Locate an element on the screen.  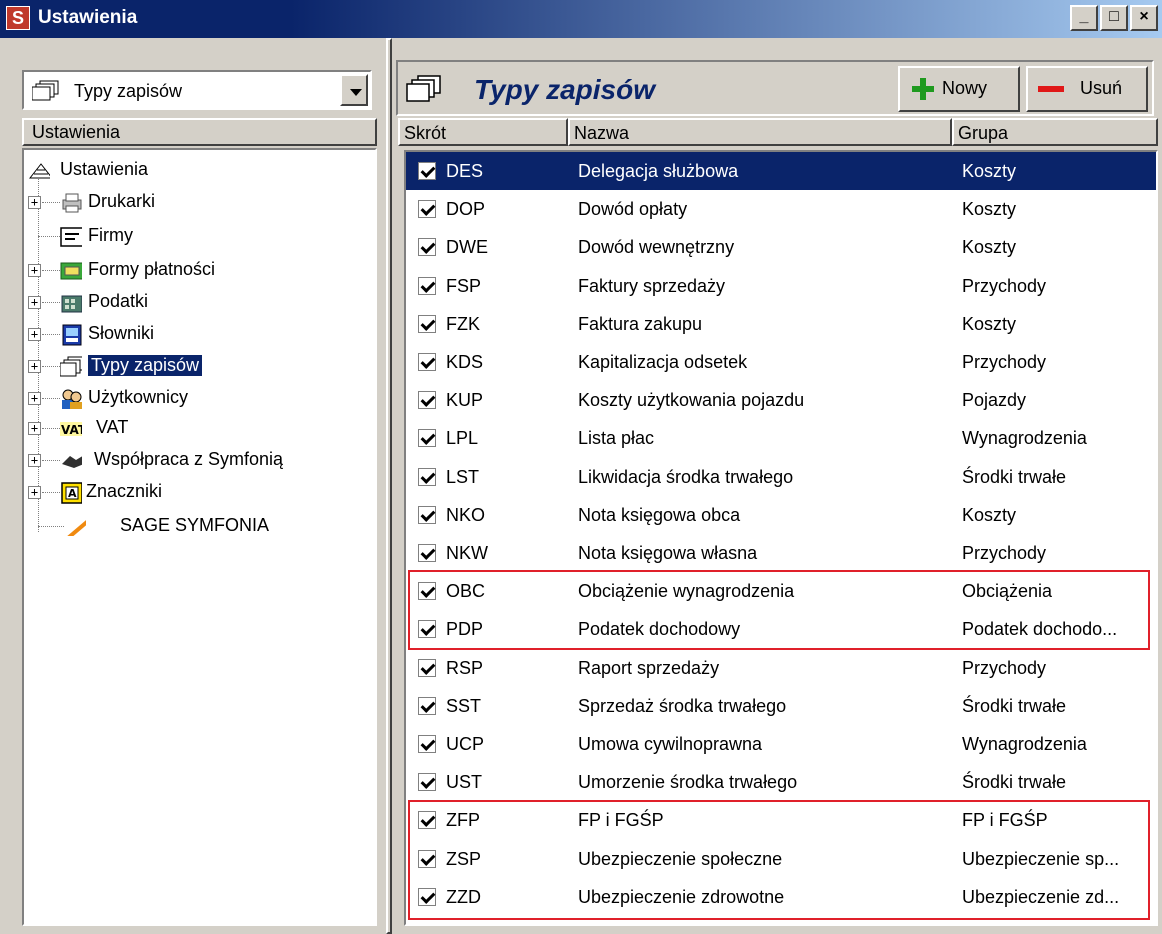
tree-item-sage-symfonia: SAGE SYMFONIA is located at coordinates (198, 528).